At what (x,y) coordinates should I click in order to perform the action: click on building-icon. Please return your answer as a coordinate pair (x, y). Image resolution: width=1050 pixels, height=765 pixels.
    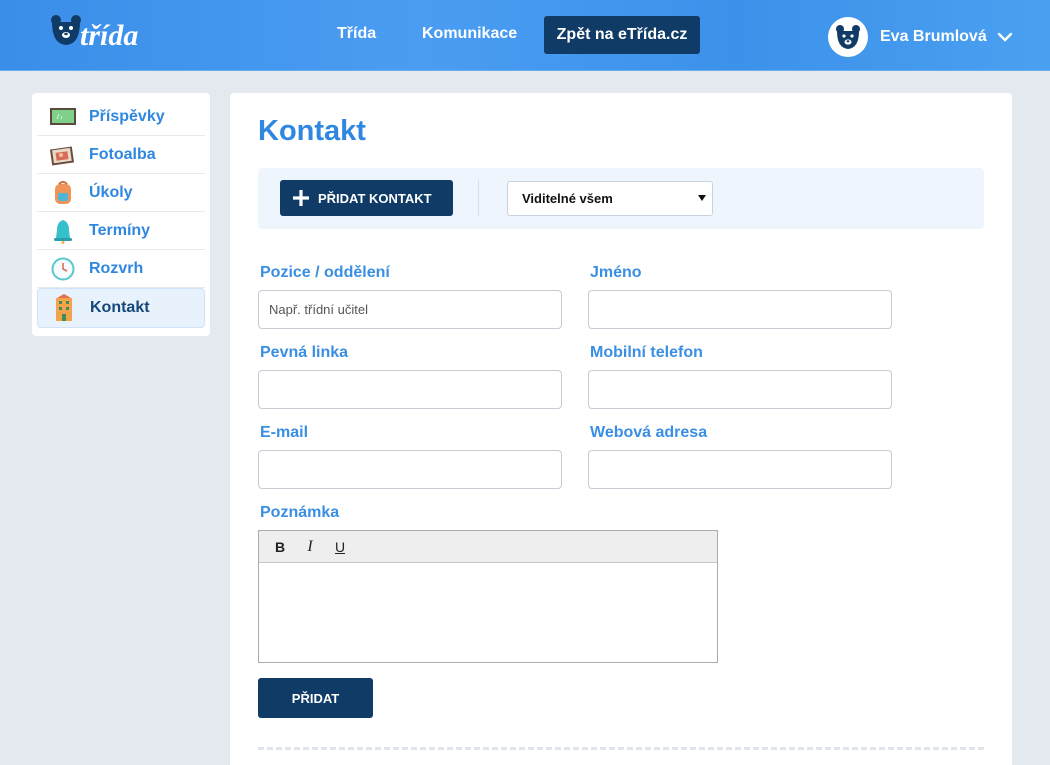
    Looking at the image, I should click on (64, 307).